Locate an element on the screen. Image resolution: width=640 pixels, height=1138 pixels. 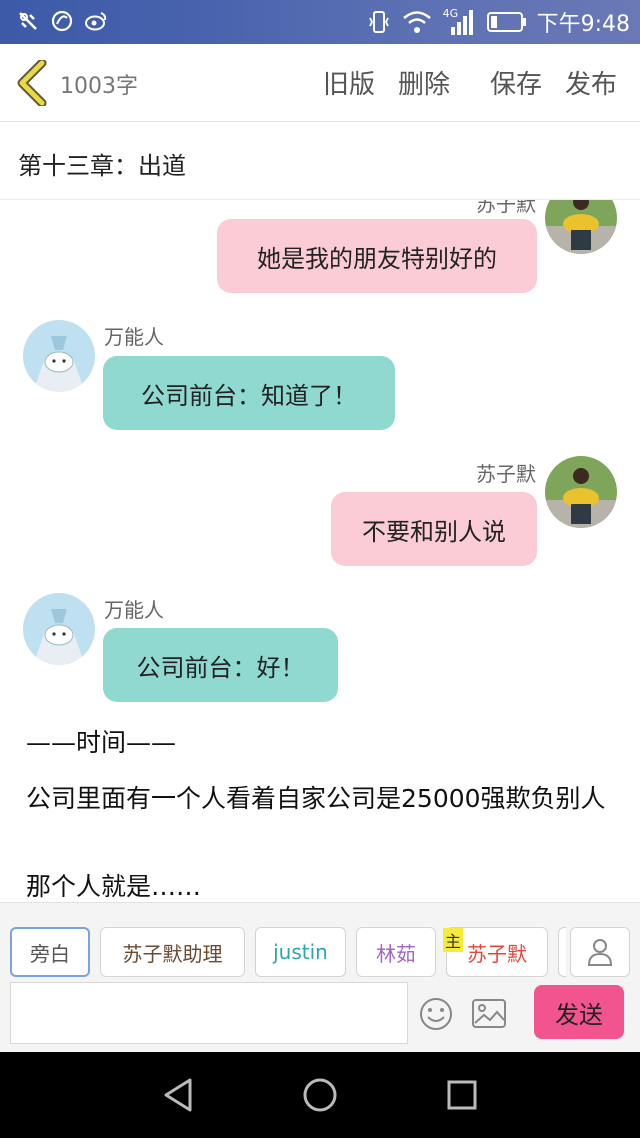
editor-header: 1003字 旧版 删除 保存 发布 is located at coordinates (320, 83).